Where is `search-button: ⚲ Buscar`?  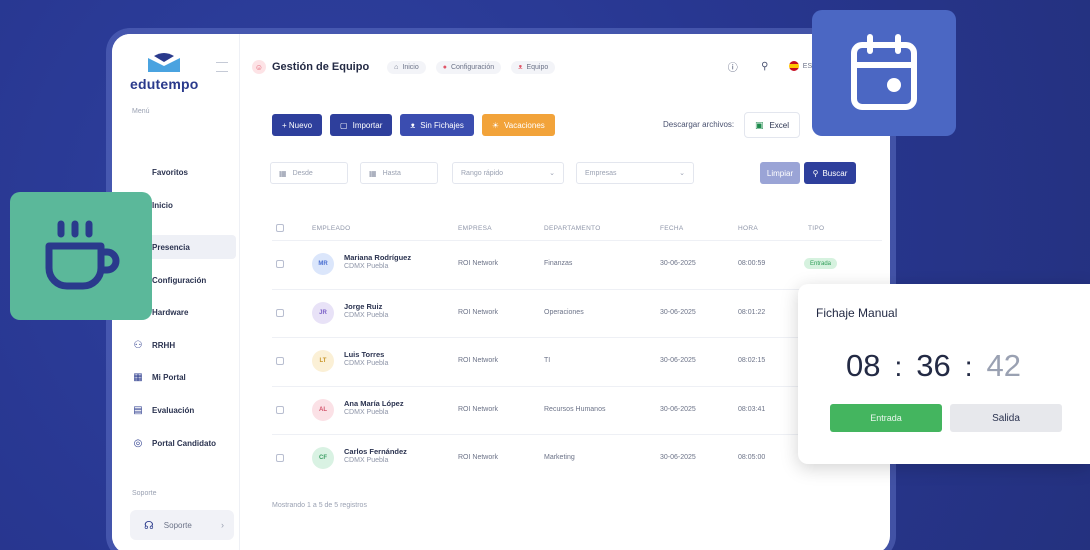 search-button: ⚲ Buscar is located at coordinates (830, 173).